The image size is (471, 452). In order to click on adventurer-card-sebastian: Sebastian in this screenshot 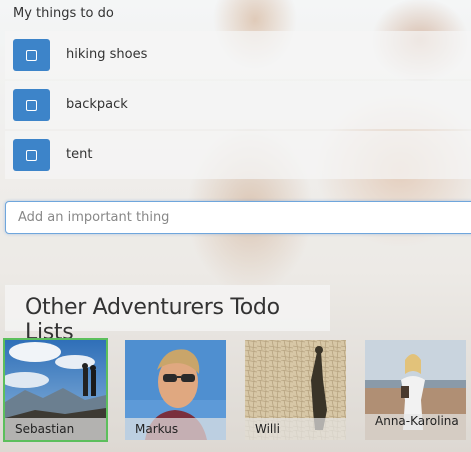, I will do `click(55, 390)`.